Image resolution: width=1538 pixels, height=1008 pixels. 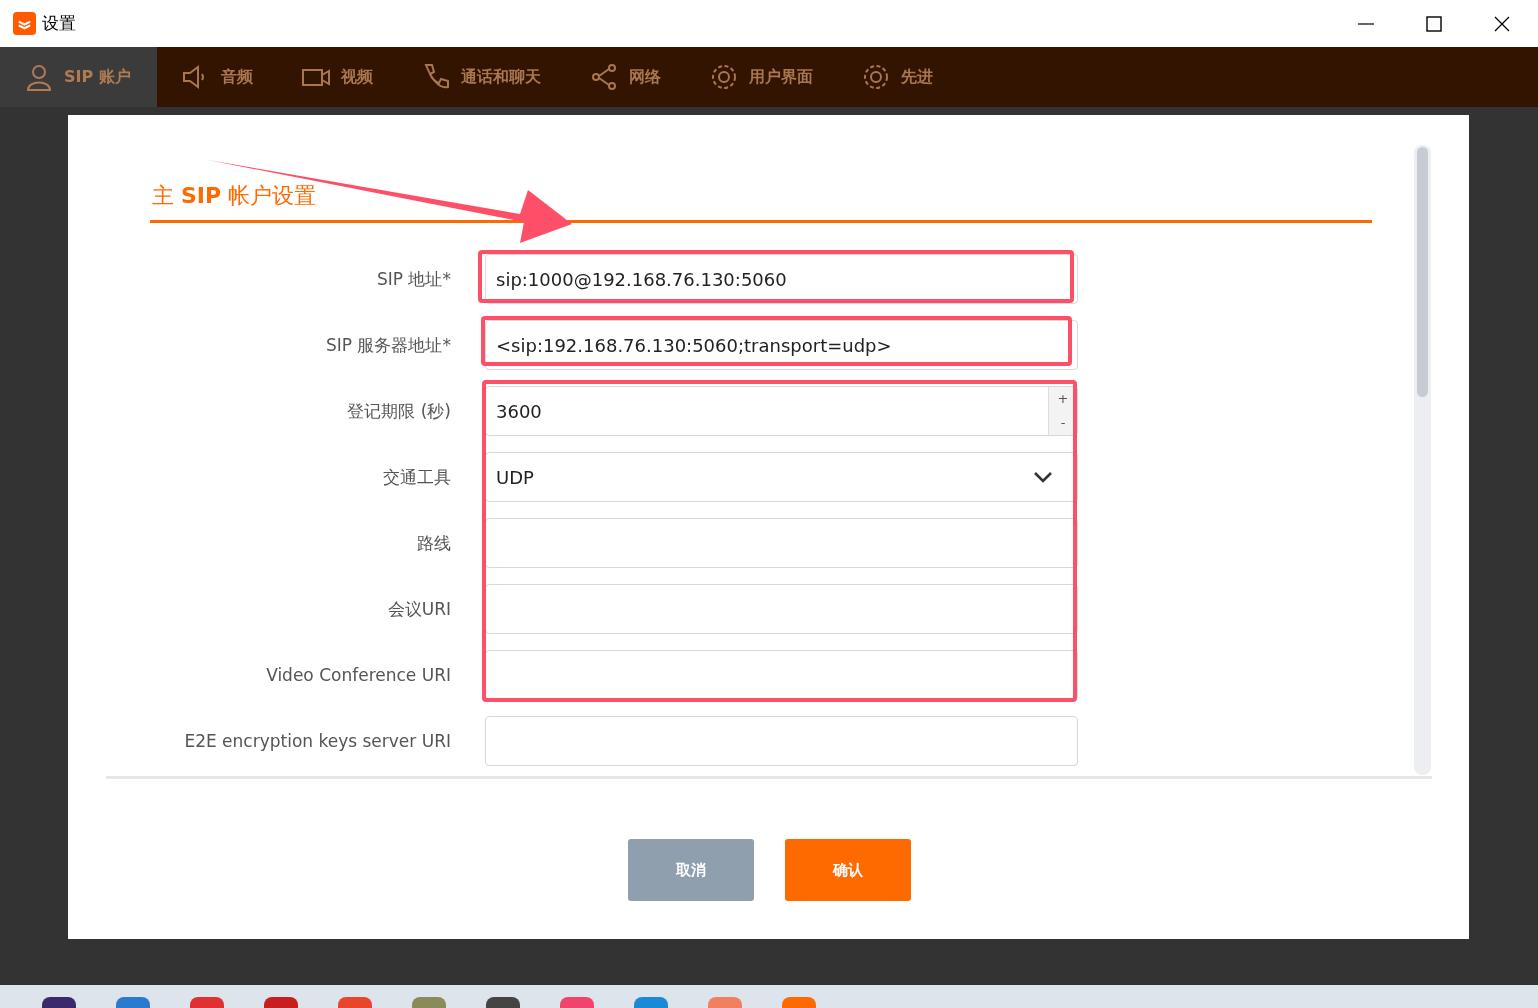 What do you see at coordinates (624, 77) in the screenshot?
I see `settings-tab: 网络` at bounding box center [624, 77].